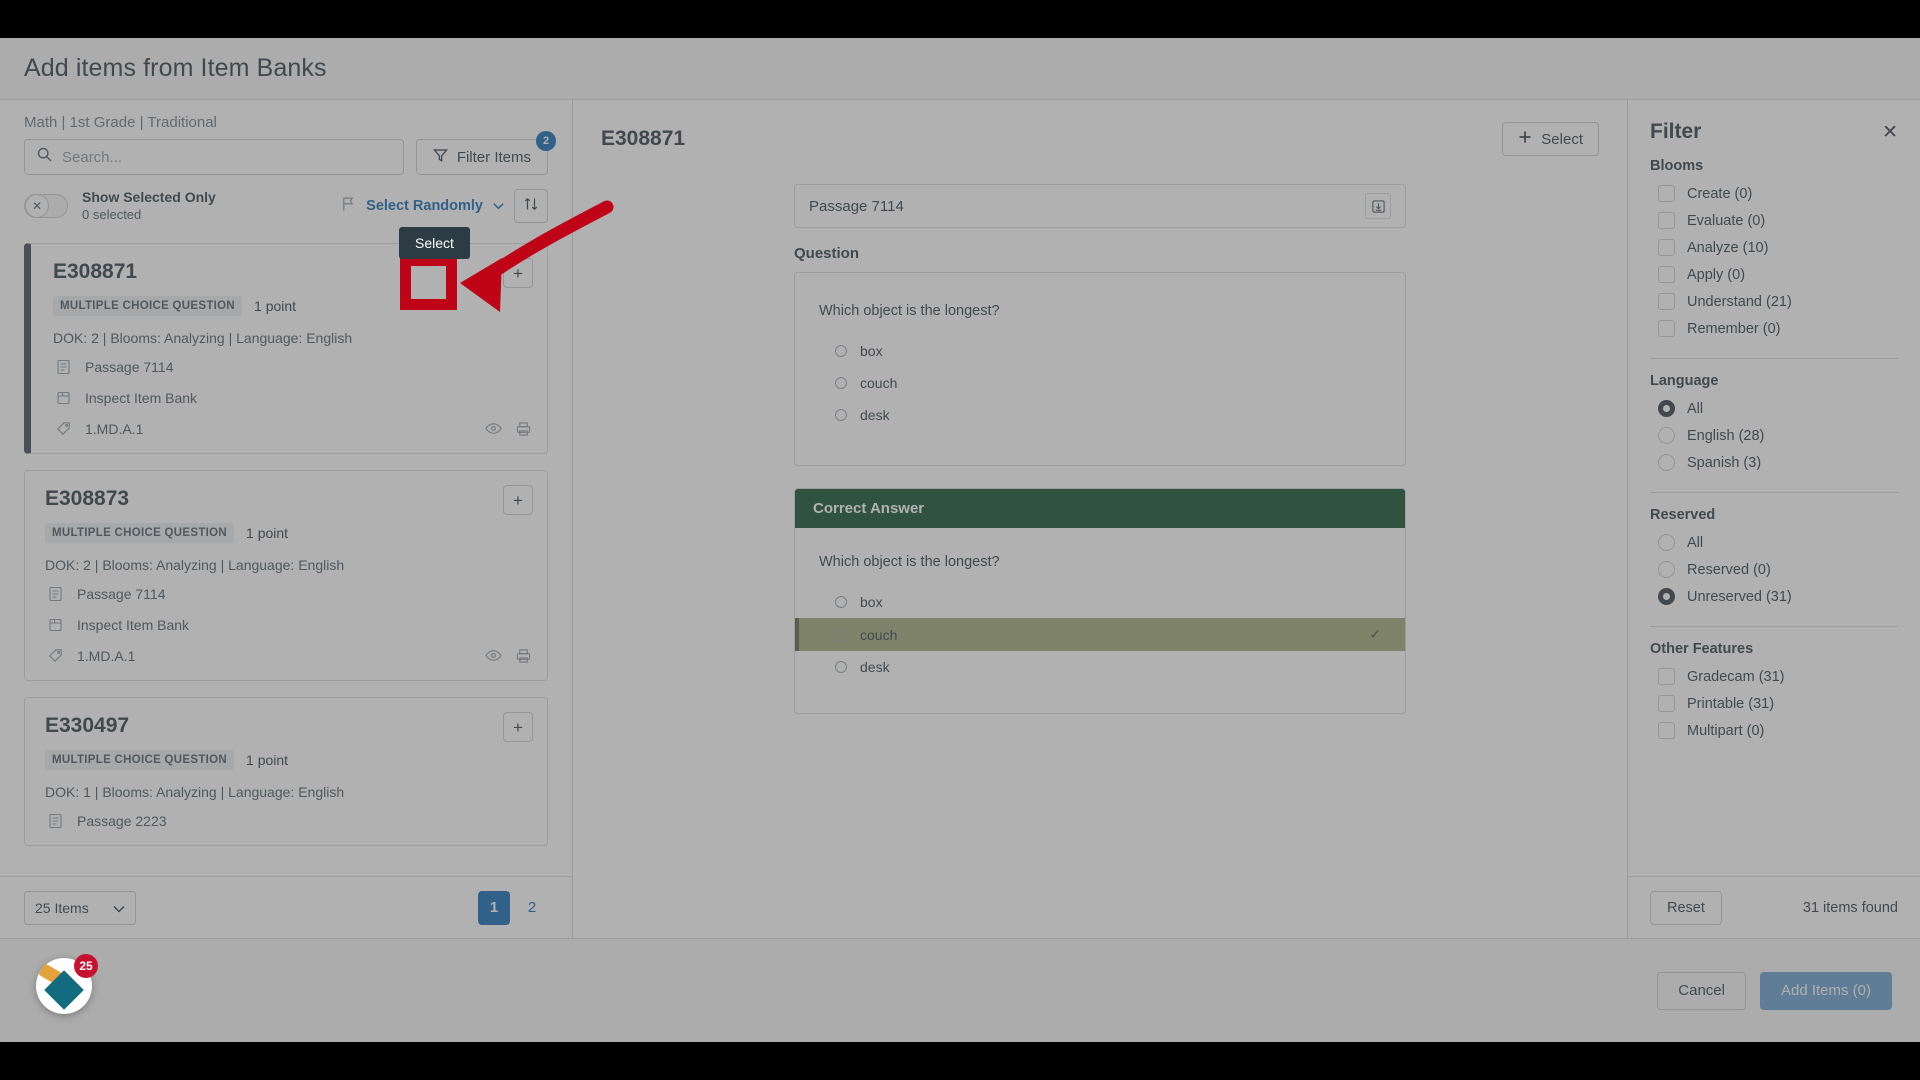 The height and width of the screenshot is (1080, 1920). Describe the element at coordinates (1375, 634) in the screenshot. I see `check-icon: ✓` at that location.